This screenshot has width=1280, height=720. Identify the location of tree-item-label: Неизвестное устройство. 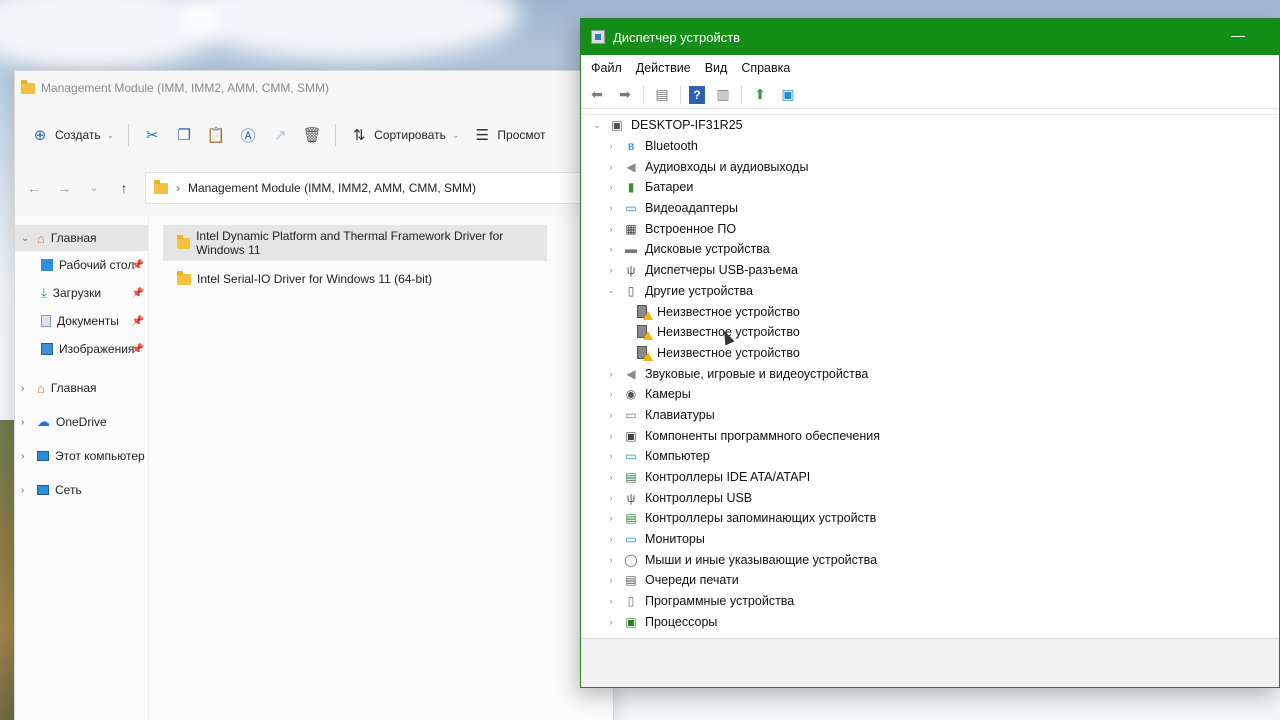
(728, 311).